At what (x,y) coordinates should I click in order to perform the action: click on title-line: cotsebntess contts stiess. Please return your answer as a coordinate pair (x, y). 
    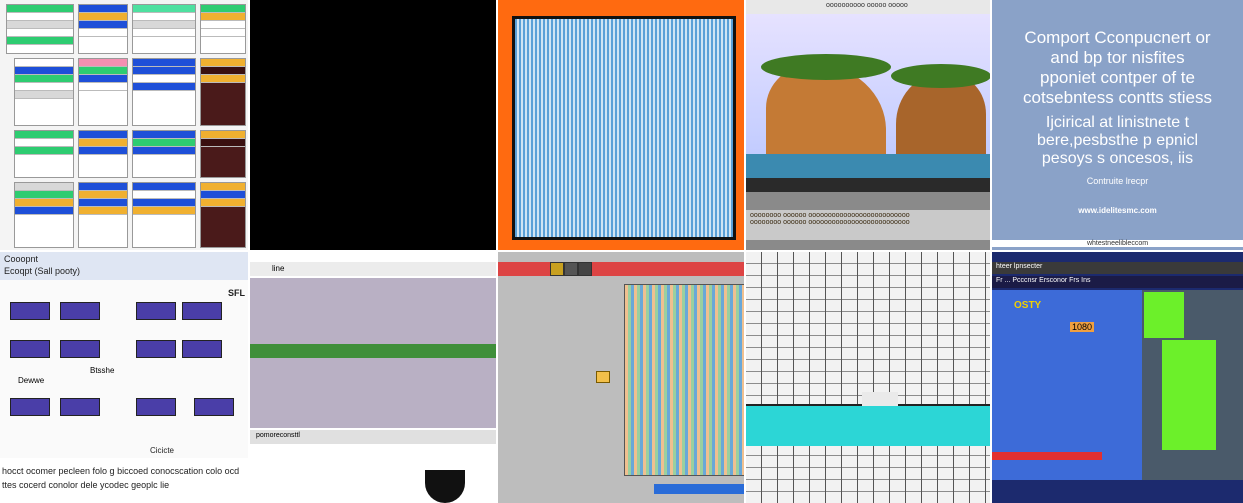
    Looking at the image, I should click on (1117, 97).